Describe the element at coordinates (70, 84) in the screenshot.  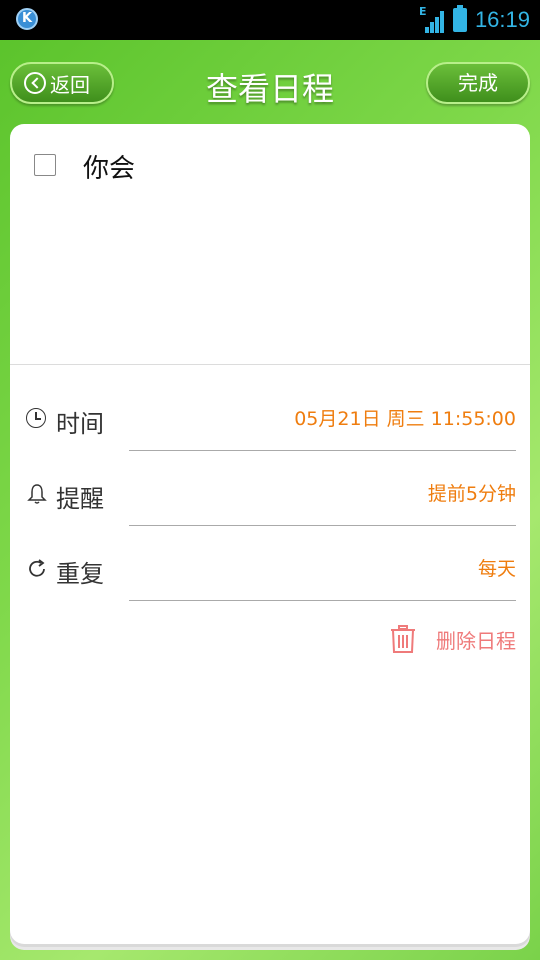
I see `back-button-label: 返回` at that location.